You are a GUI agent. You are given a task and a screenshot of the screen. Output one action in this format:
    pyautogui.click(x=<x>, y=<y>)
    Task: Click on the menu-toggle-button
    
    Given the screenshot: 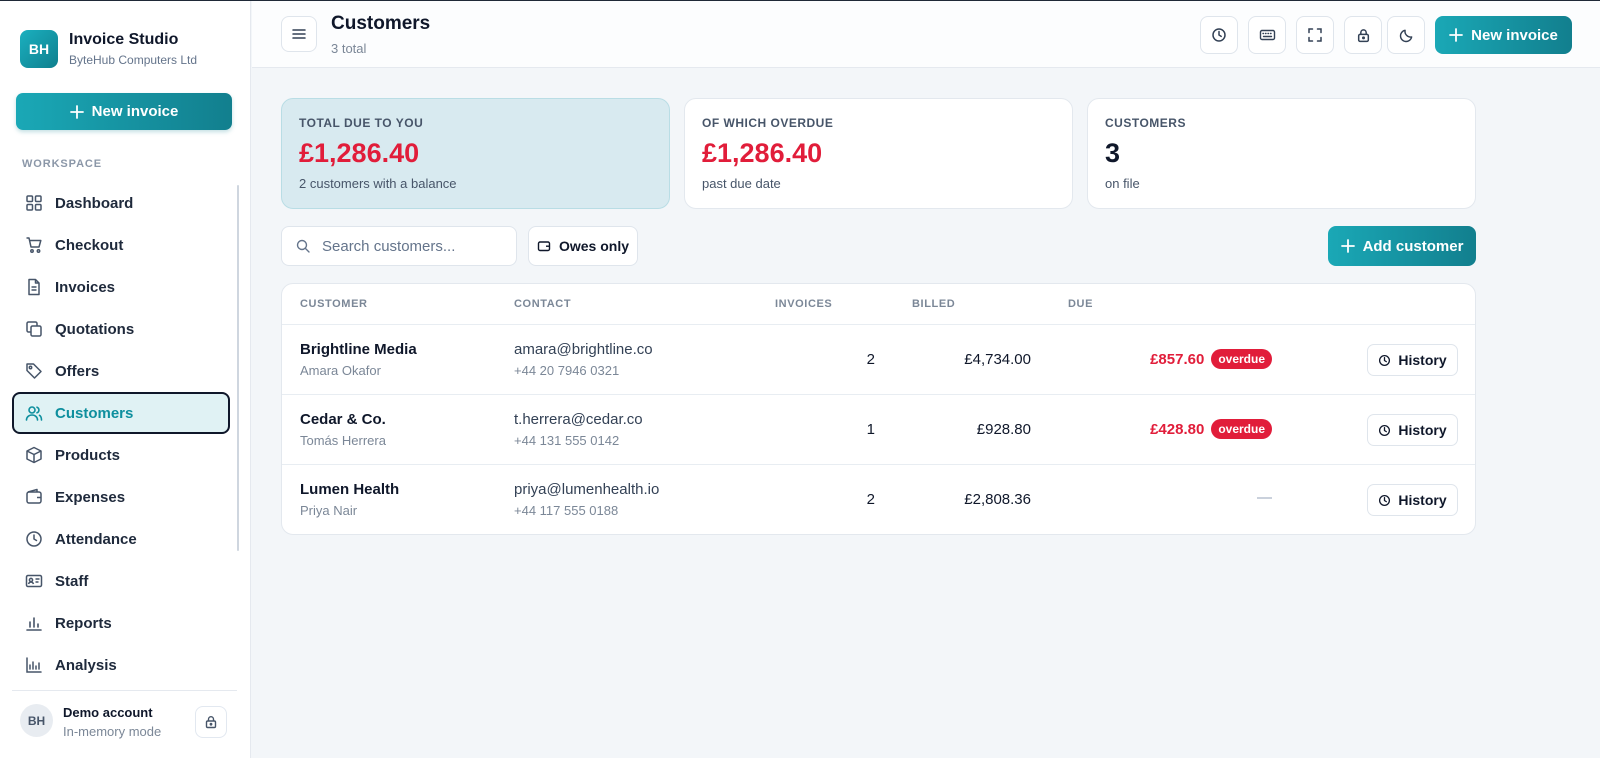 What is the action you would take?
    pyautogui.click(x=299, y=34)
    